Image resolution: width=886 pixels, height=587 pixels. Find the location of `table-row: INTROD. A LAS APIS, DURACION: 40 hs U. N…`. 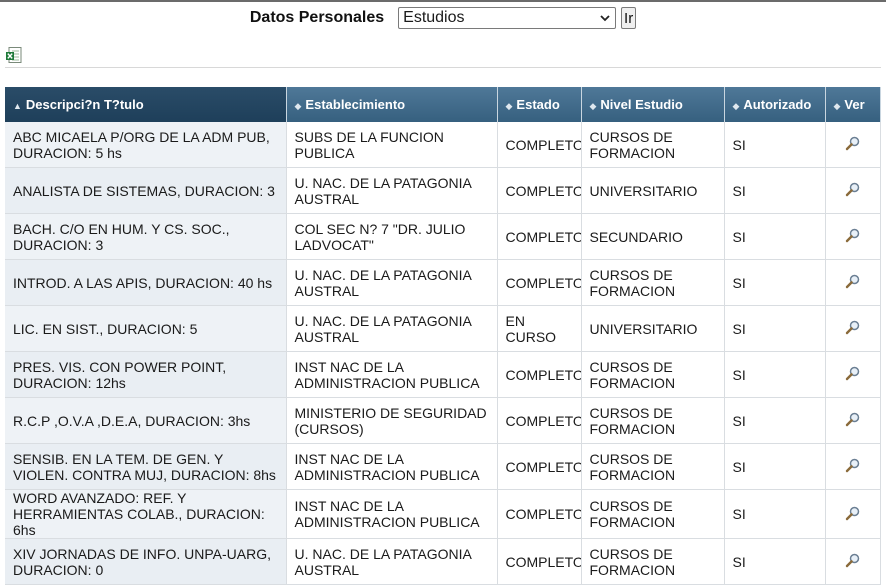

table-row: INTROD. A LAS APIS, DURACION: 40 hs U. N… is located at coordinates (443, 282).